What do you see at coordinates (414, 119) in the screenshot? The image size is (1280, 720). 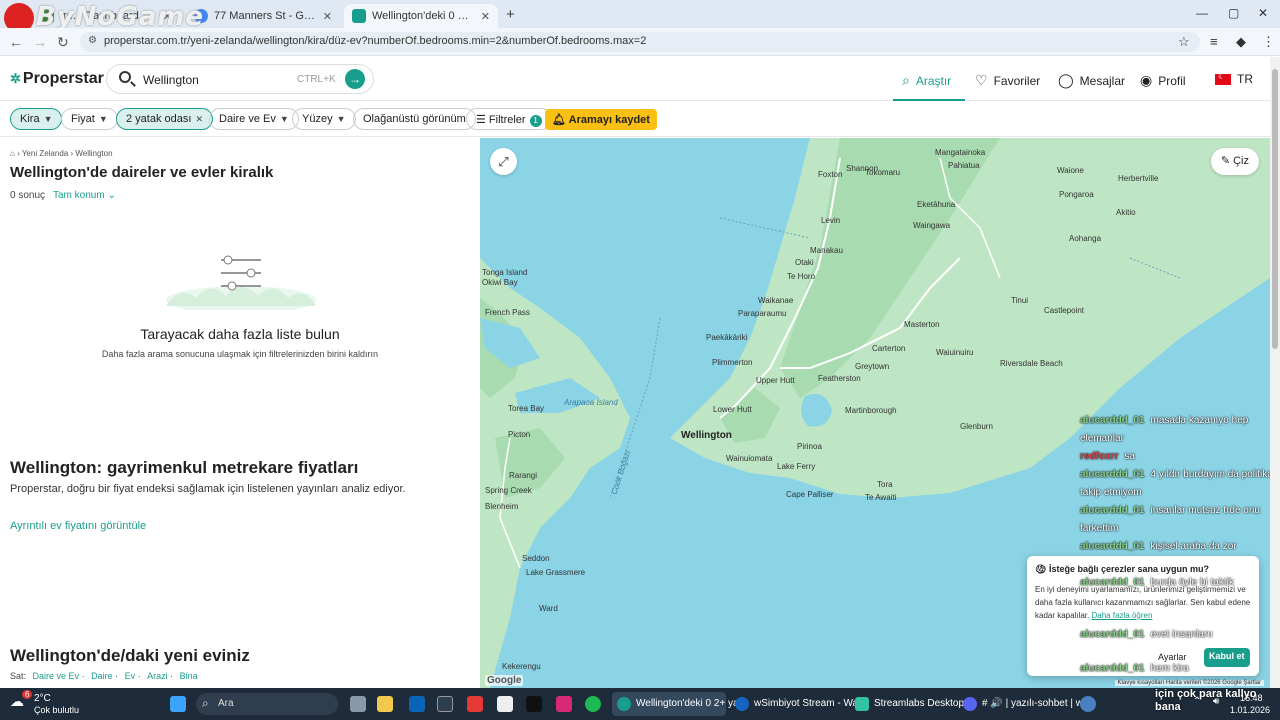 I see `filter-extraordinary-view: Olağanüstü görünüm` at bounding box center [414, 119].